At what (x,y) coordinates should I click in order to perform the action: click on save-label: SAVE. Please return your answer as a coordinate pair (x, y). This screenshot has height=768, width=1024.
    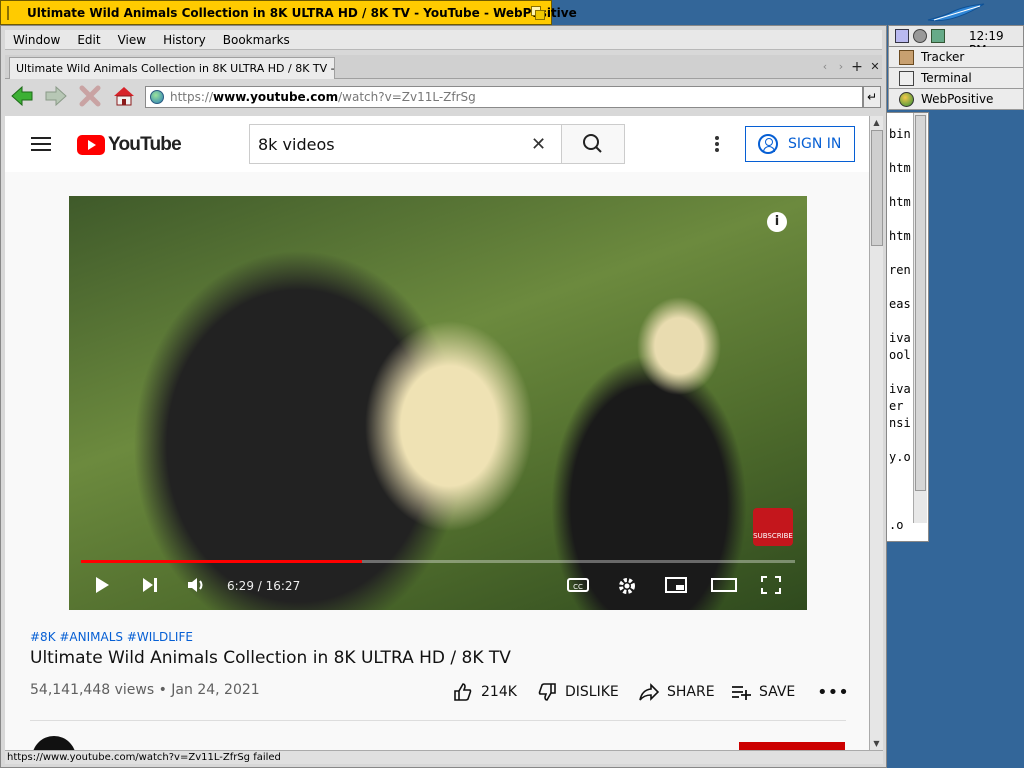
    Looking at the image, I should click on (777, 692).